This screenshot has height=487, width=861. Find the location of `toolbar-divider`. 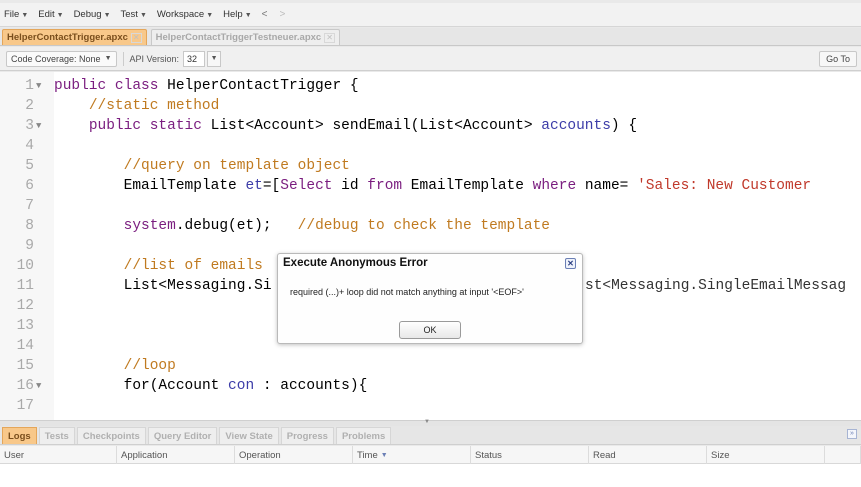

toolbar-divider is located at coordinates (123, 58).